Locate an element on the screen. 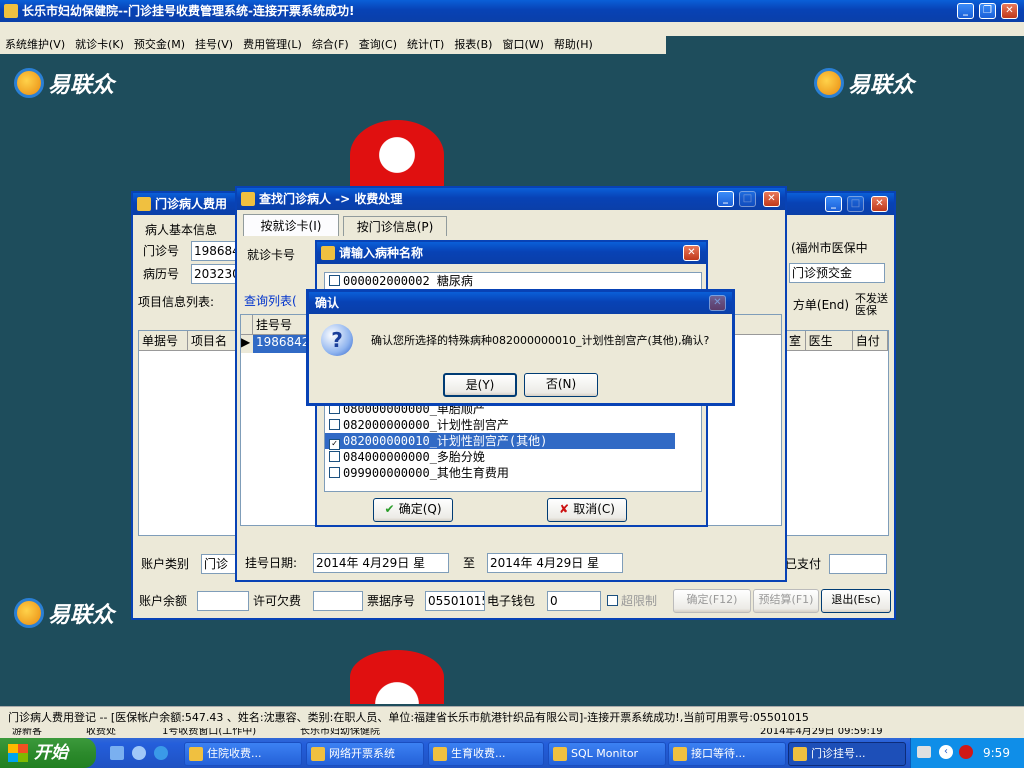 This screenshot has width=1024, height=768. prescription-button: 方单(End) is located at coordinates (821, 307).